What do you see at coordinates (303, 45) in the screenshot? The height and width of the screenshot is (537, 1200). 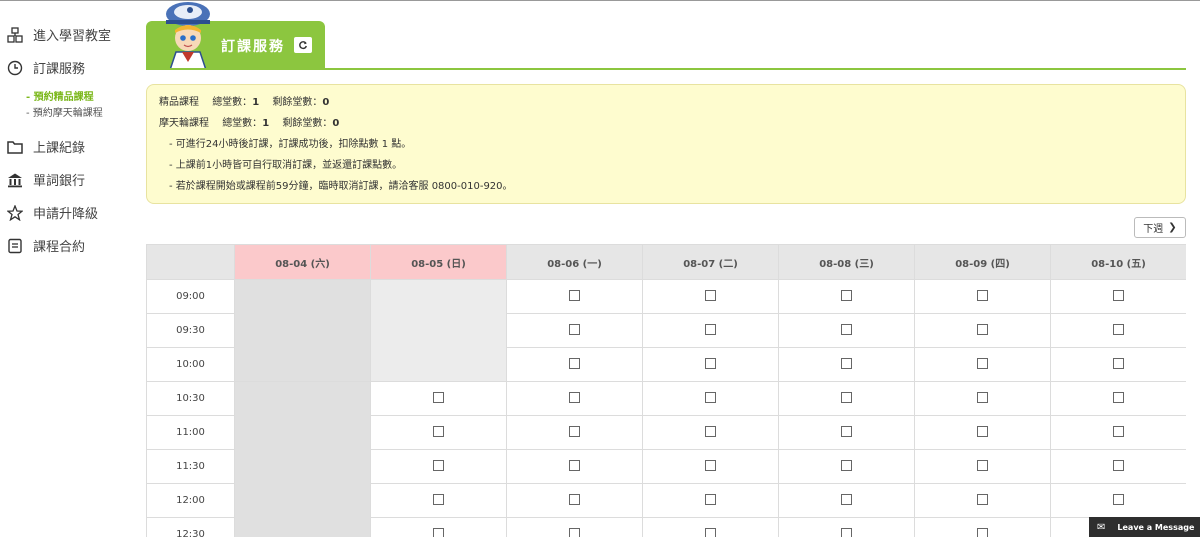 I see `refresh-icon` at bounding box center [303, 45].